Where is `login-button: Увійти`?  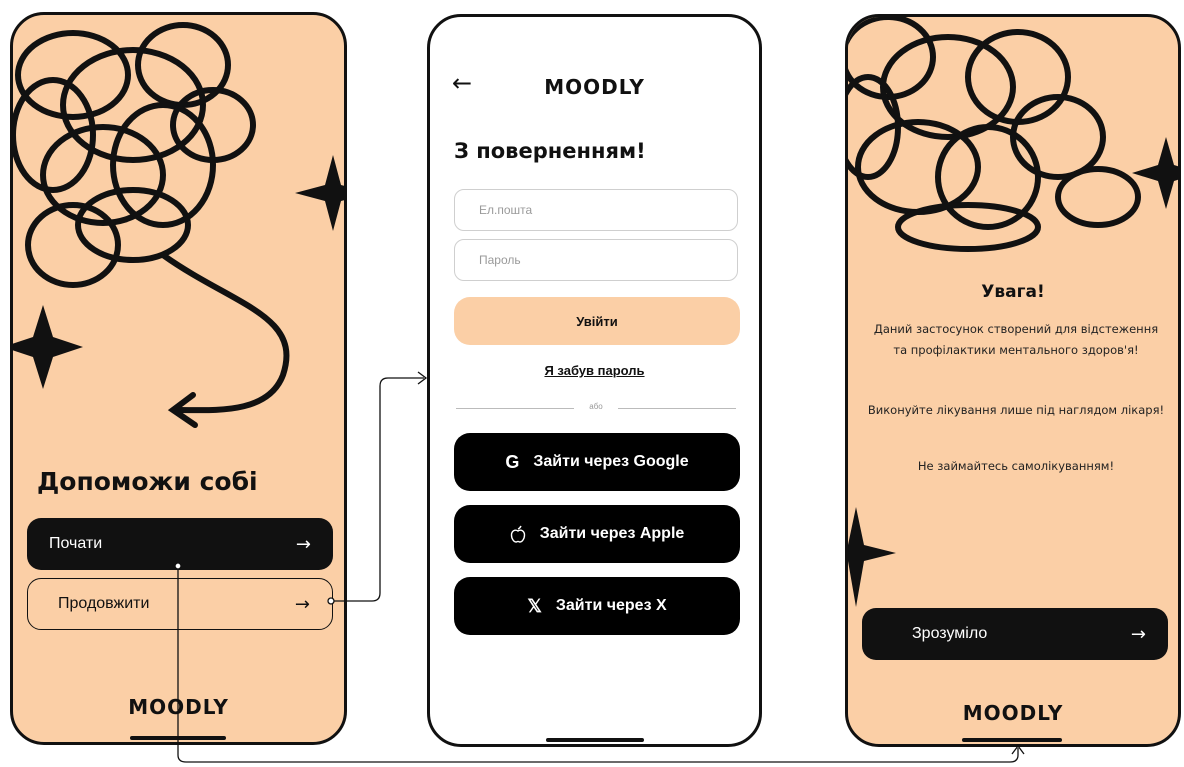
login-button: Увійти is located at coordinates (597, 321).